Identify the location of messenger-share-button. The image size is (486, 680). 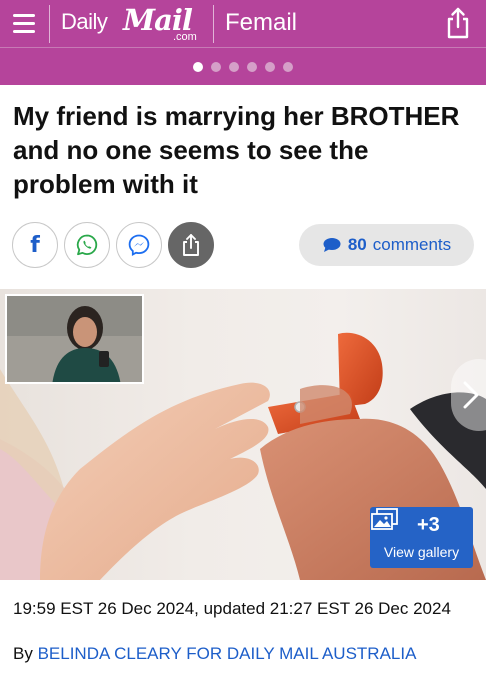
(139, 245).